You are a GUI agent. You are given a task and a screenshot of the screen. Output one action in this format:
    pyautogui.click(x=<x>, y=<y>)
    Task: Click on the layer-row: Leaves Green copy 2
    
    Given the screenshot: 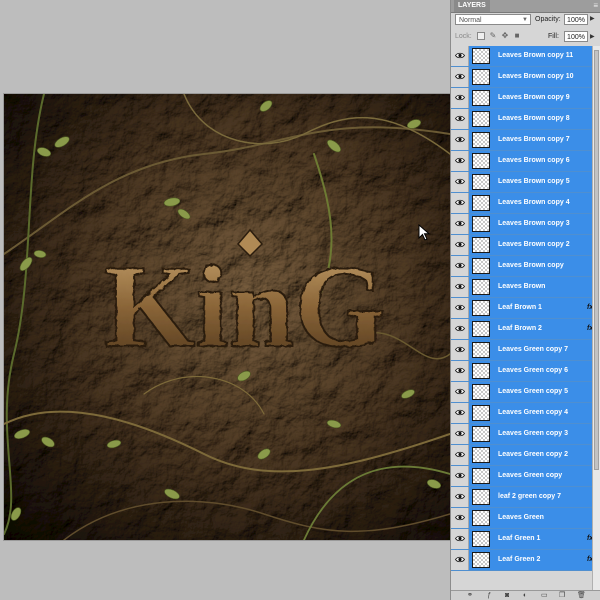 What is the action you would take?
    pyautogui.click(x=525, y=455)
    